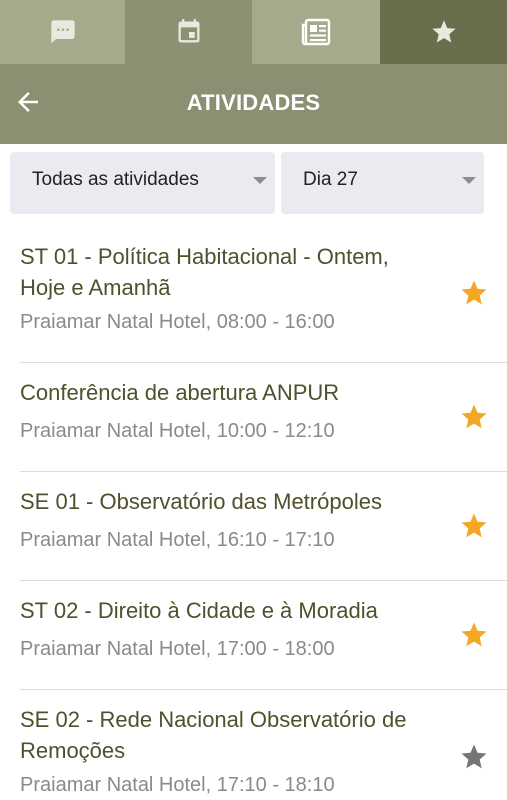 The width and height of the screenshot is (507, 800). What do you see at coordinates (177, 785) in the screenshot?
I see `activity-detail: Praiamar Natal Hotel, 17:10 - 18:10` at bounding box center [177, 785].